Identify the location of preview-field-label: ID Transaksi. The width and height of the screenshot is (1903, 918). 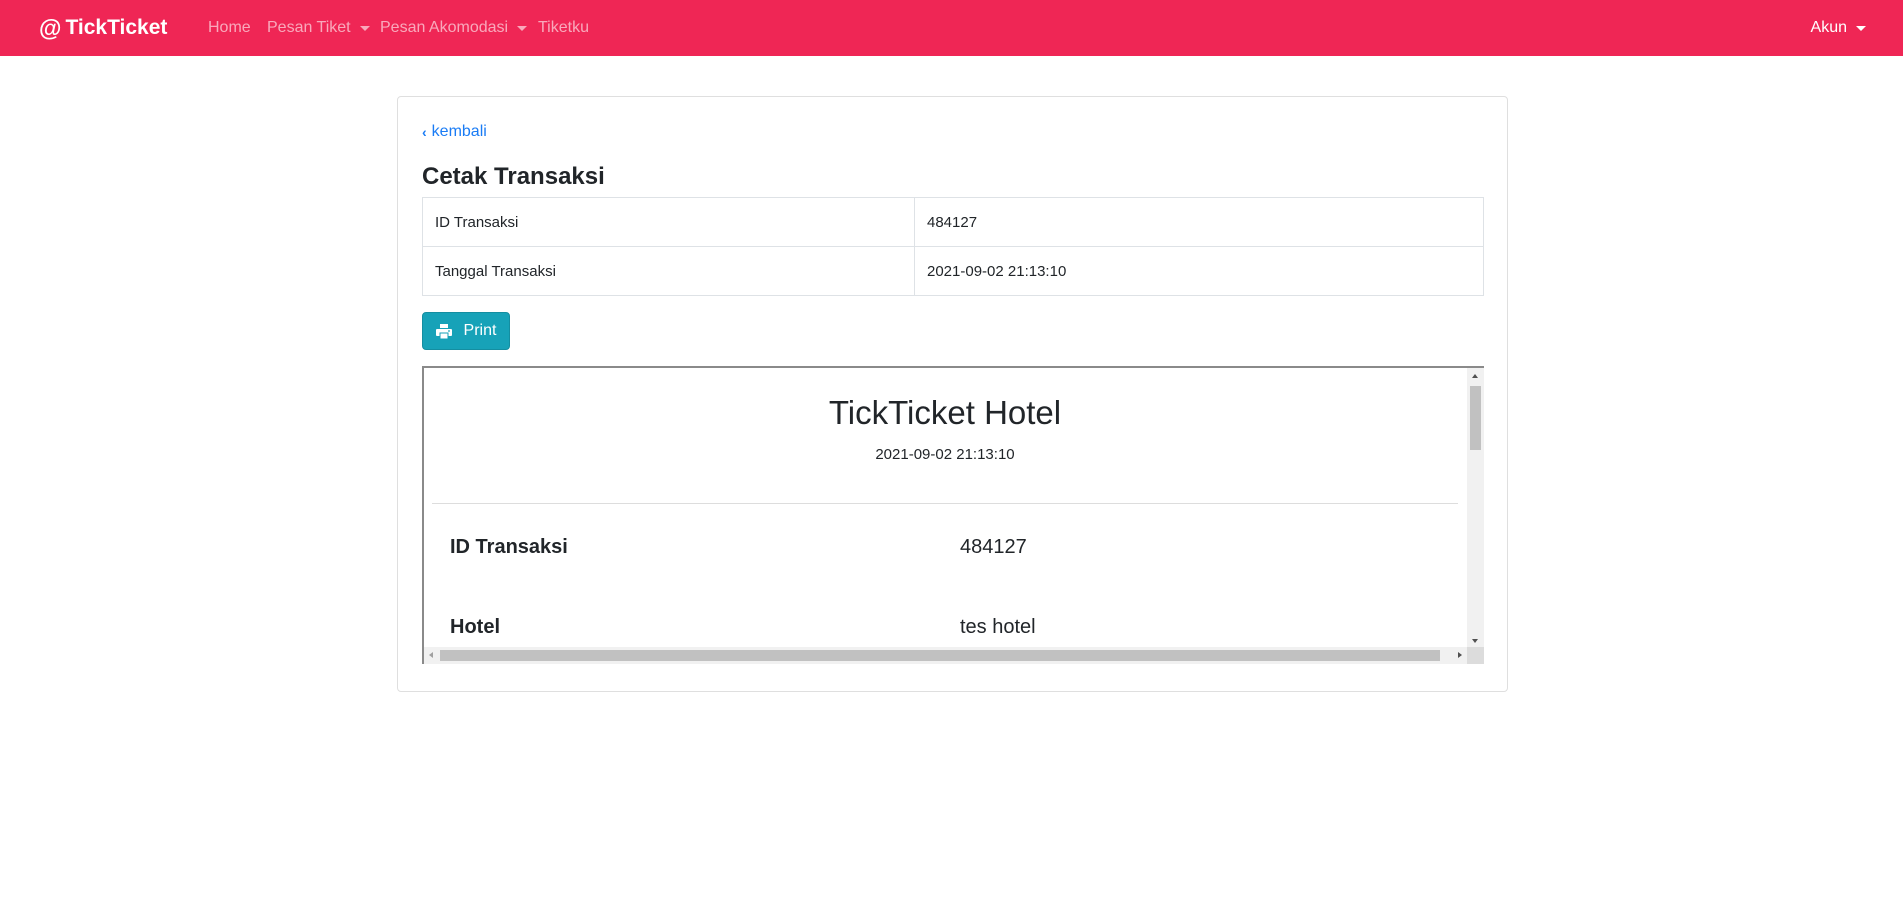
(509, 547).